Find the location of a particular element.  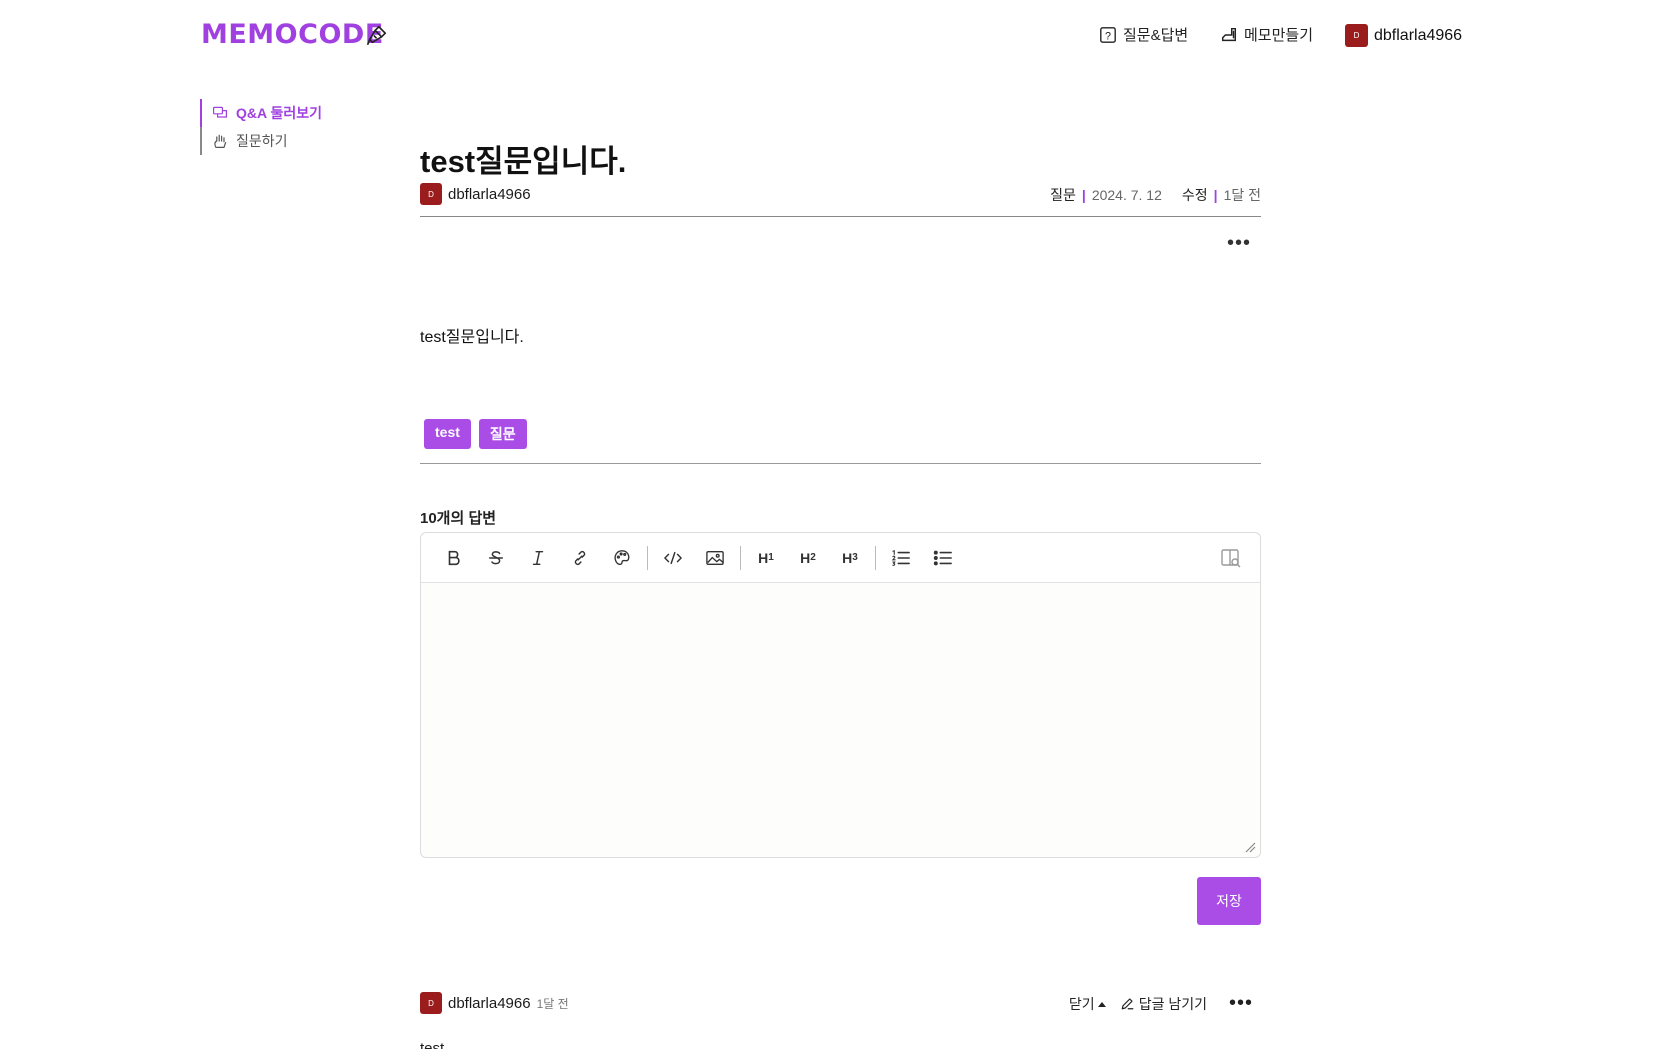

author-avatar: D is located at coordinates (431, 194).